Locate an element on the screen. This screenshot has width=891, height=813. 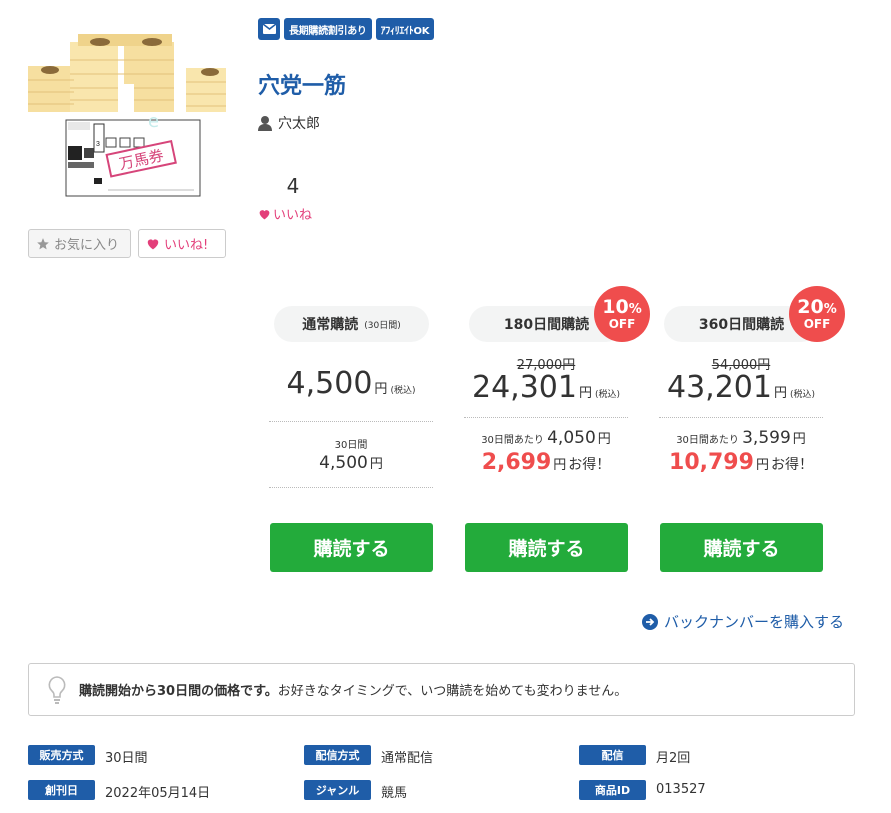
plan-price: 24,301 円 (税込) is located at coordinates (546, 387).